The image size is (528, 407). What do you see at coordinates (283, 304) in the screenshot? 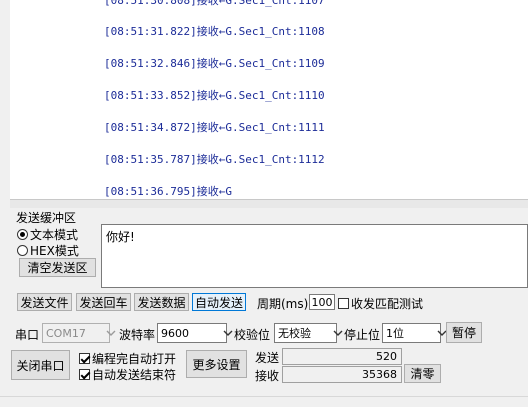
I see `period-label: 周期(ms)` at bounding box center [283, 304].